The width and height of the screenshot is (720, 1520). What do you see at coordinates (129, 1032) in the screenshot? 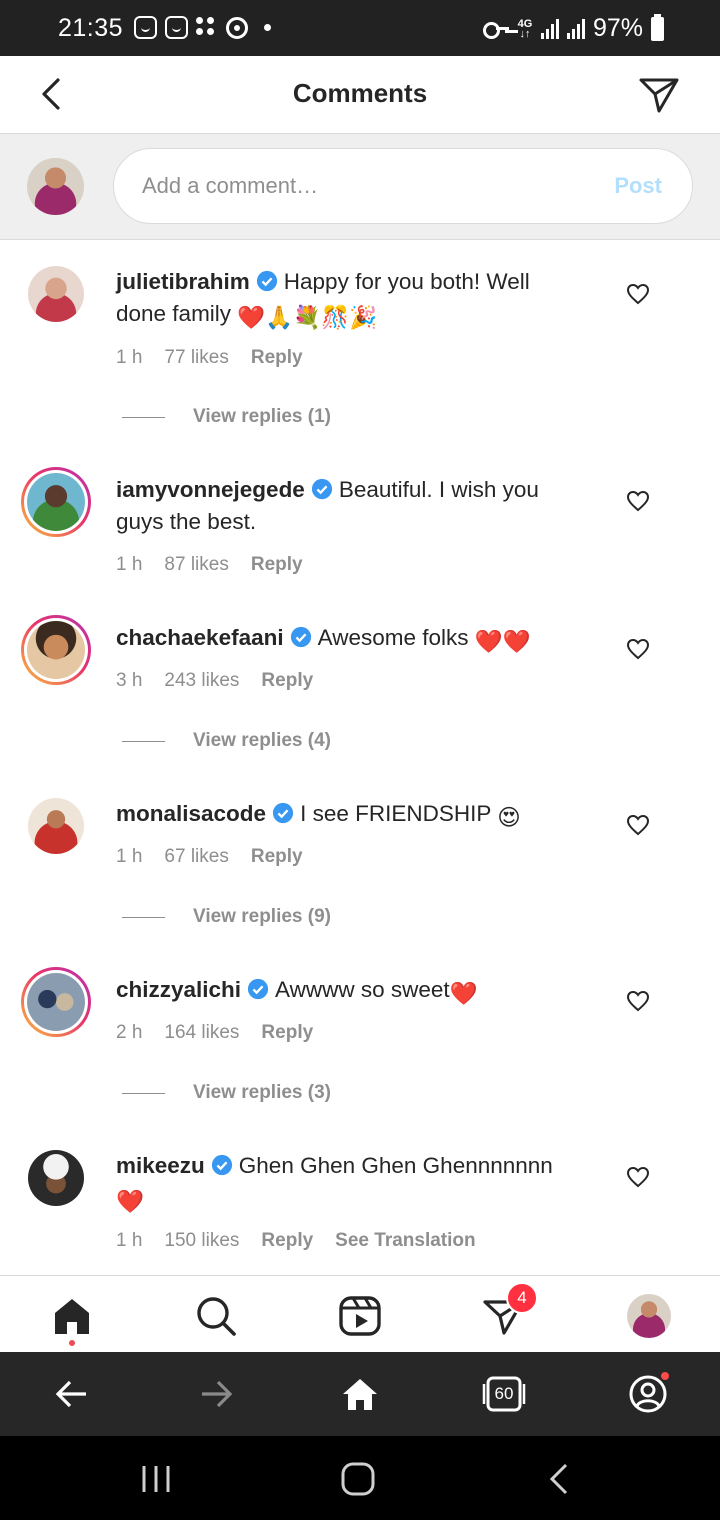
I see `comment-time: 2 h` at bounding box center [129, 1032].